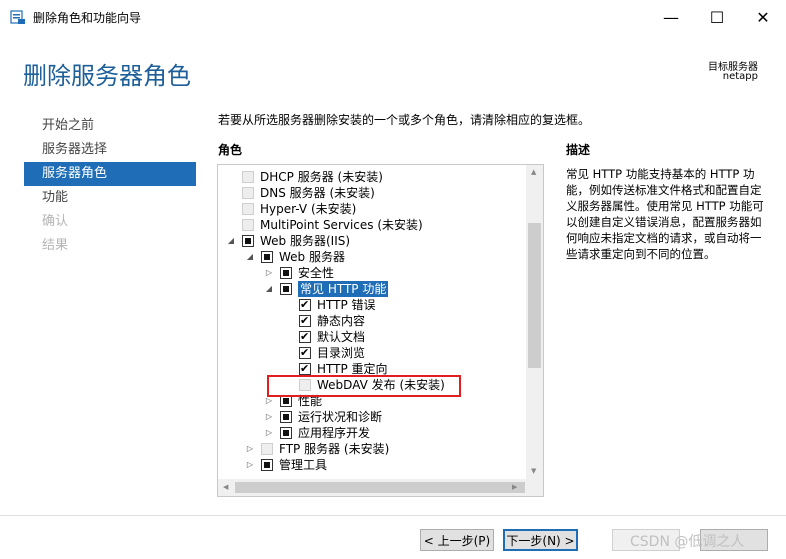 This screenshot has height=559, width=786. What do you see at coordinates (340, 417) in the screenshot?
I see `role-label: 运行状况和诊断` at bounding box center [340, 417].